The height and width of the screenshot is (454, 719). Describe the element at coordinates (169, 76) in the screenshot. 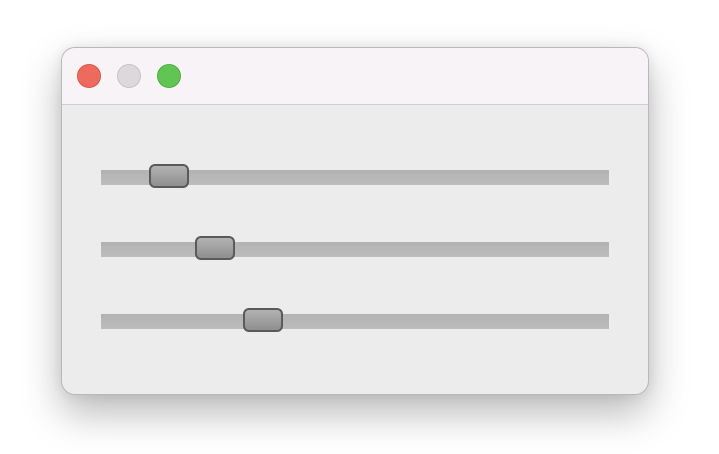

I see `zoom-button` at that location.